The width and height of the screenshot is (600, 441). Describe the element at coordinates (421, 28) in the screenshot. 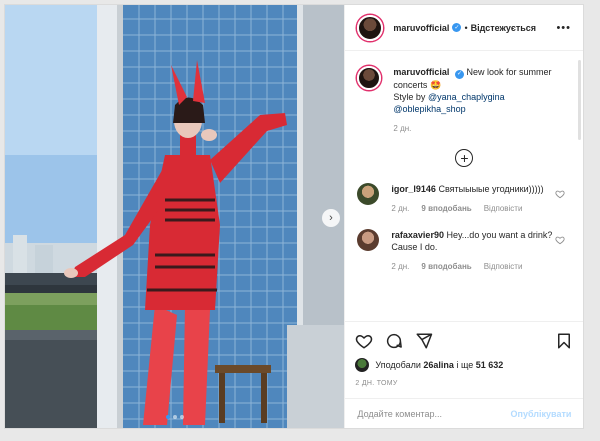

I see `author-username: maruvofficial` at that location.